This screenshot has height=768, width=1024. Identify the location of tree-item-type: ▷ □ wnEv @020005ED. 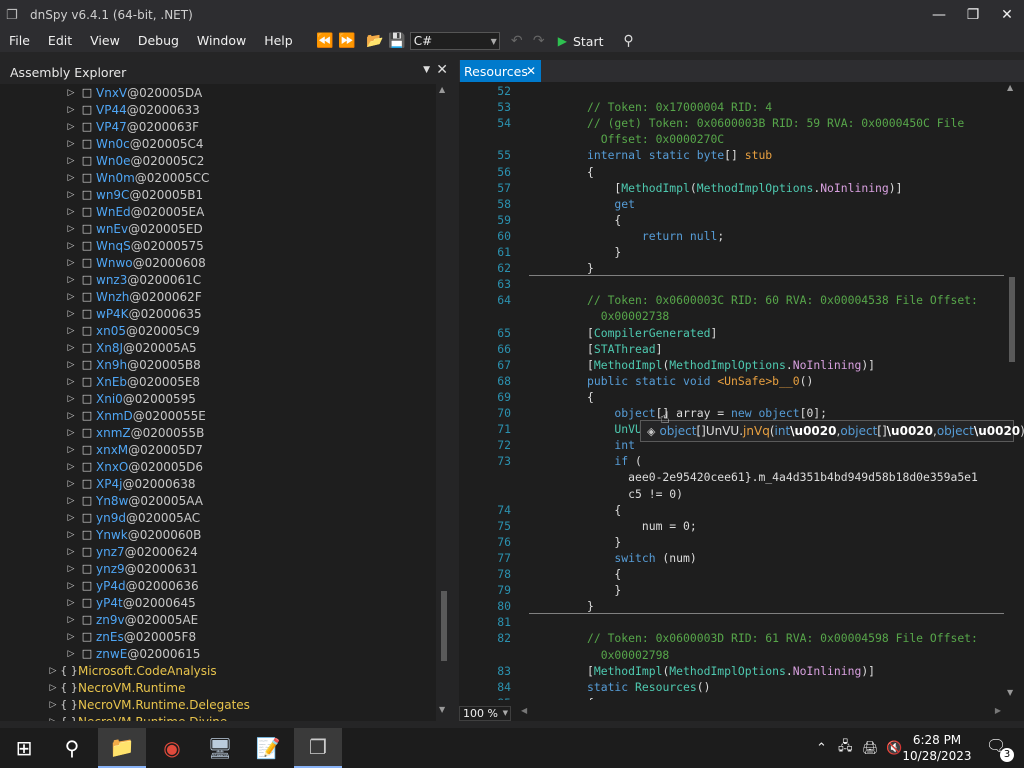
(133, 228).